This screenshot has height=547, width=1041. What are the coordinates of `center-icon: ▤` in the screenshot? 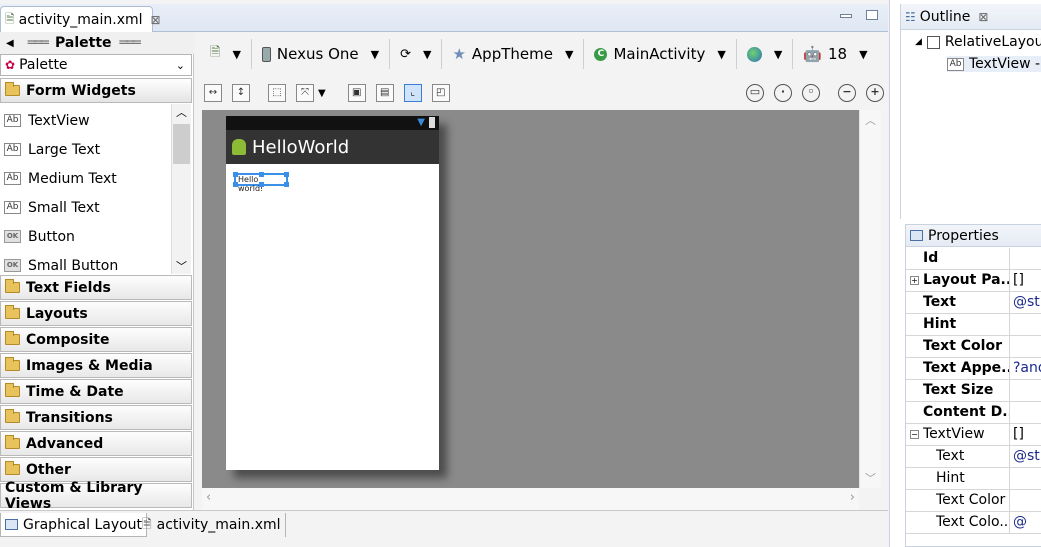 It's located at (384, 93).